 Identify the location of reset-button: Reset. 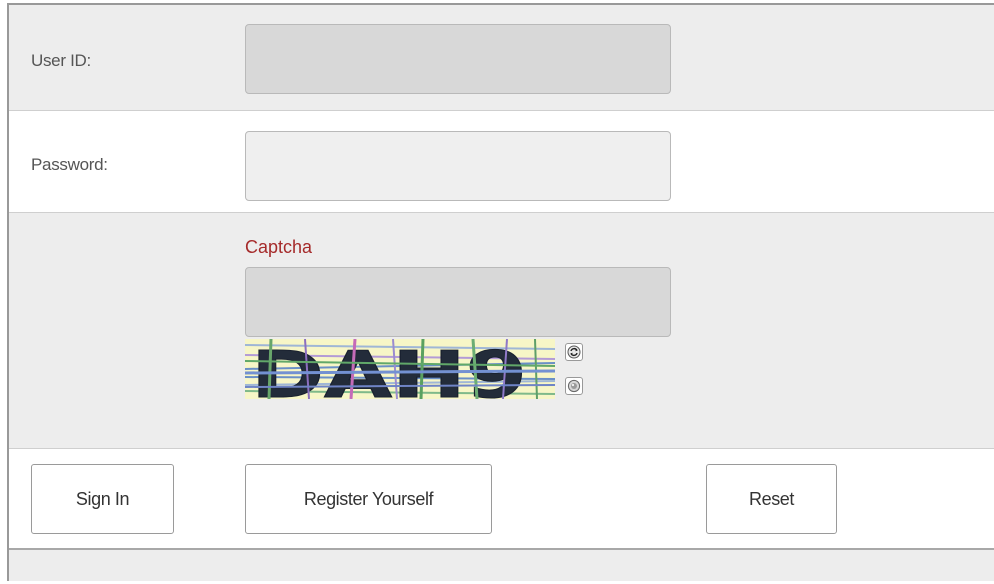
(771, 499).